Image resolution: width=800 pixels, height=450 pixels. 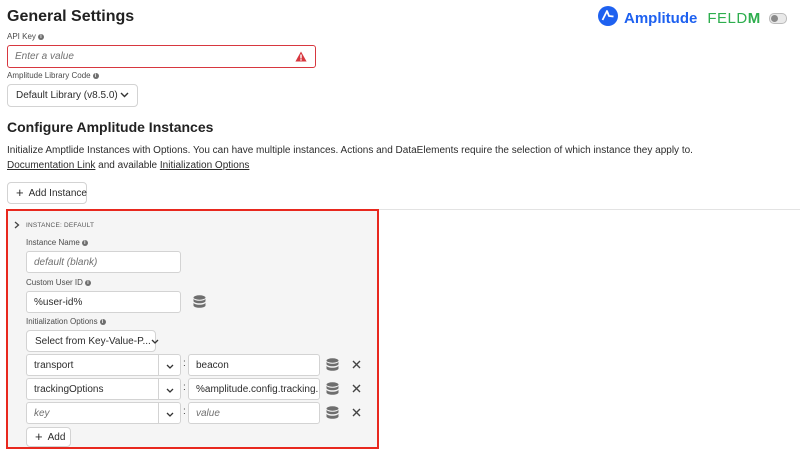 What do you see at coordinates (17, 225) in the screenshot?
I see `chevron-right-icon` at bounding box center [17, 225].